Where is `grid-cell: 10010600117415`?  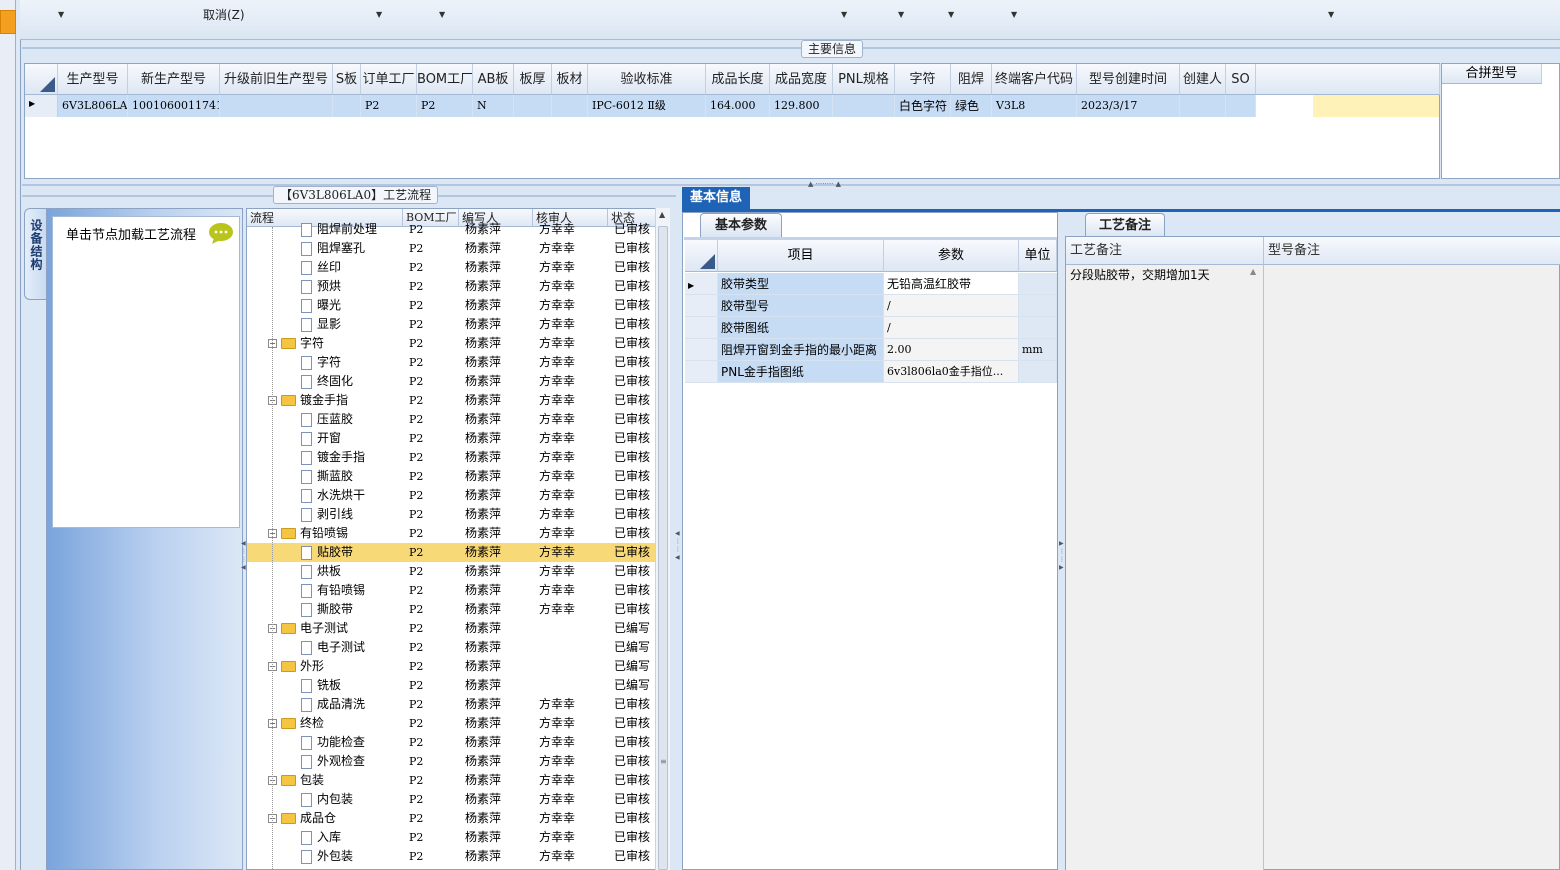 grid-cell: 10010600117415 is located at coordinates (174, 106).